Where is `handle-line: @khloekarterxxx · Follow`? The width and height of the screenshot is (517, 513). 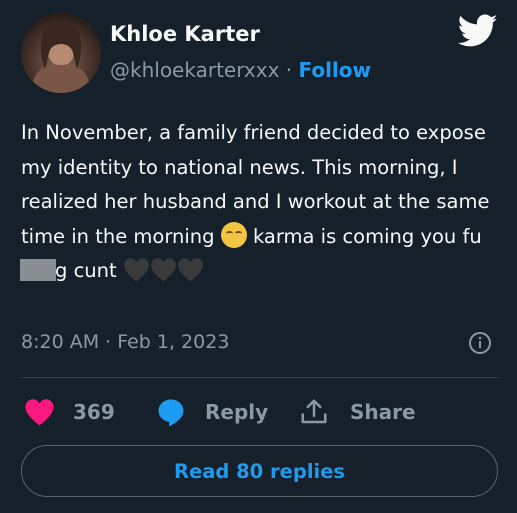 handle-line: @khloekarterxxx · Follow is located at coordinates (240, 70).